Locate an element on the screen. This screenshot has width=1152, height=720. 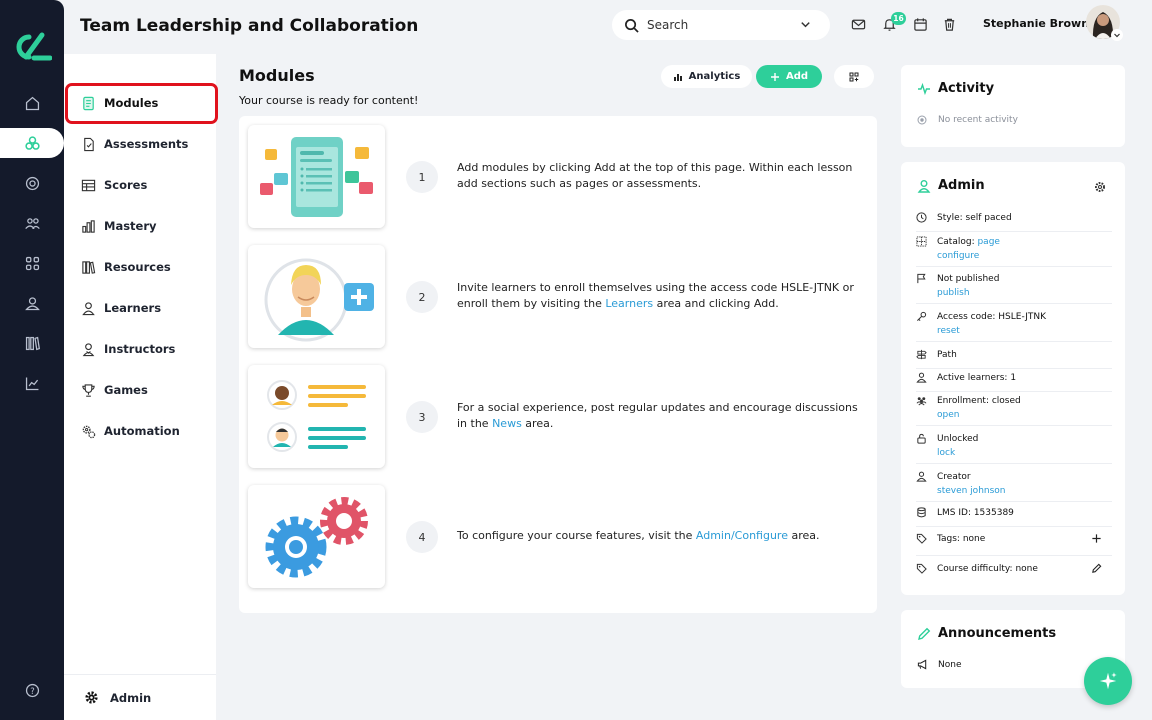
sidebar-item-resources: Resources is located at coordinates (140, 267).